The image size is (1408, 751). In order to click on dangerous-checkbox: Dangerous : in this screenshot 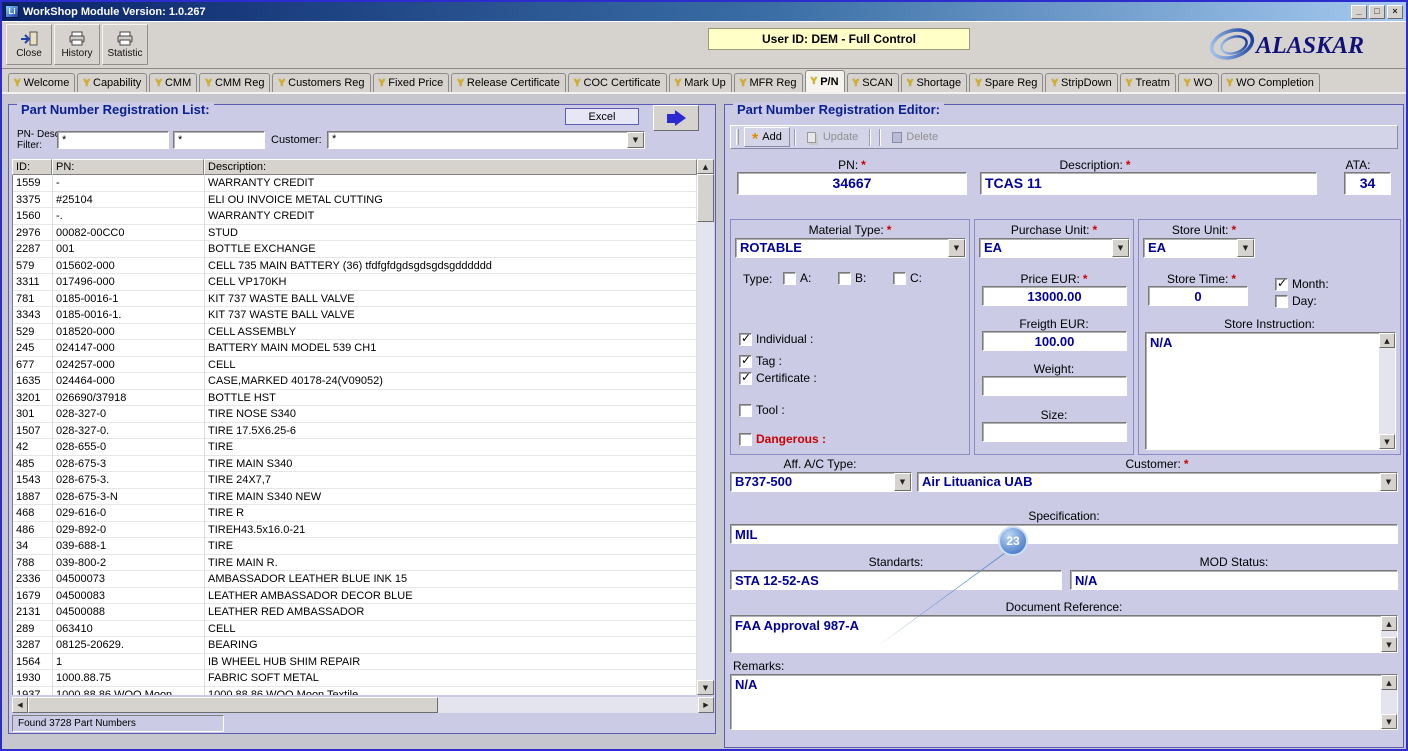, I will do `click(782, 439)`.